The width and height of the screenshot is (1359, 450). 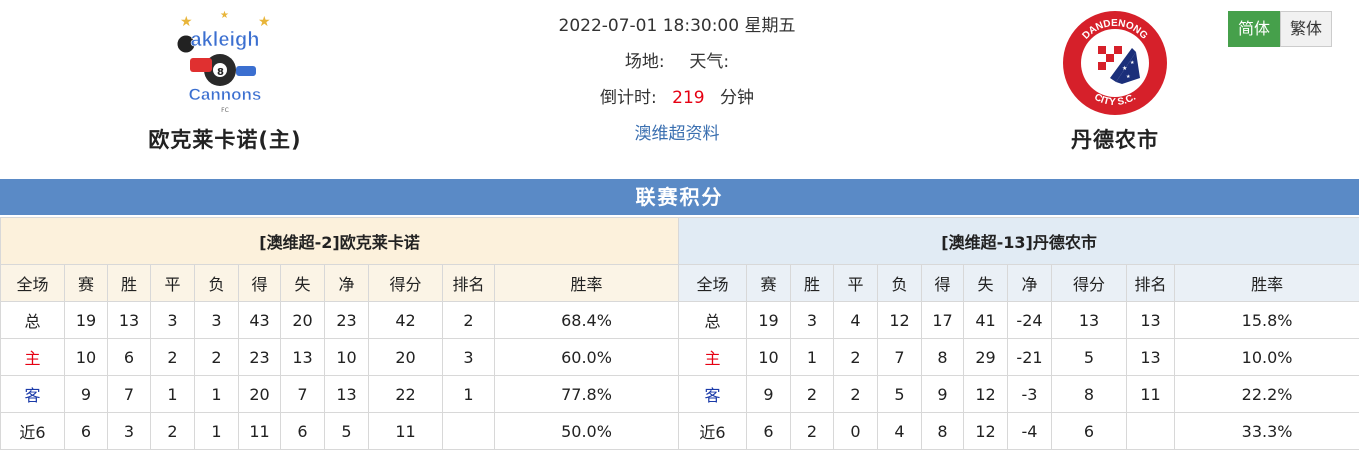 I want to click on table-cell: 22.2%, so click(x=1267, y=394).